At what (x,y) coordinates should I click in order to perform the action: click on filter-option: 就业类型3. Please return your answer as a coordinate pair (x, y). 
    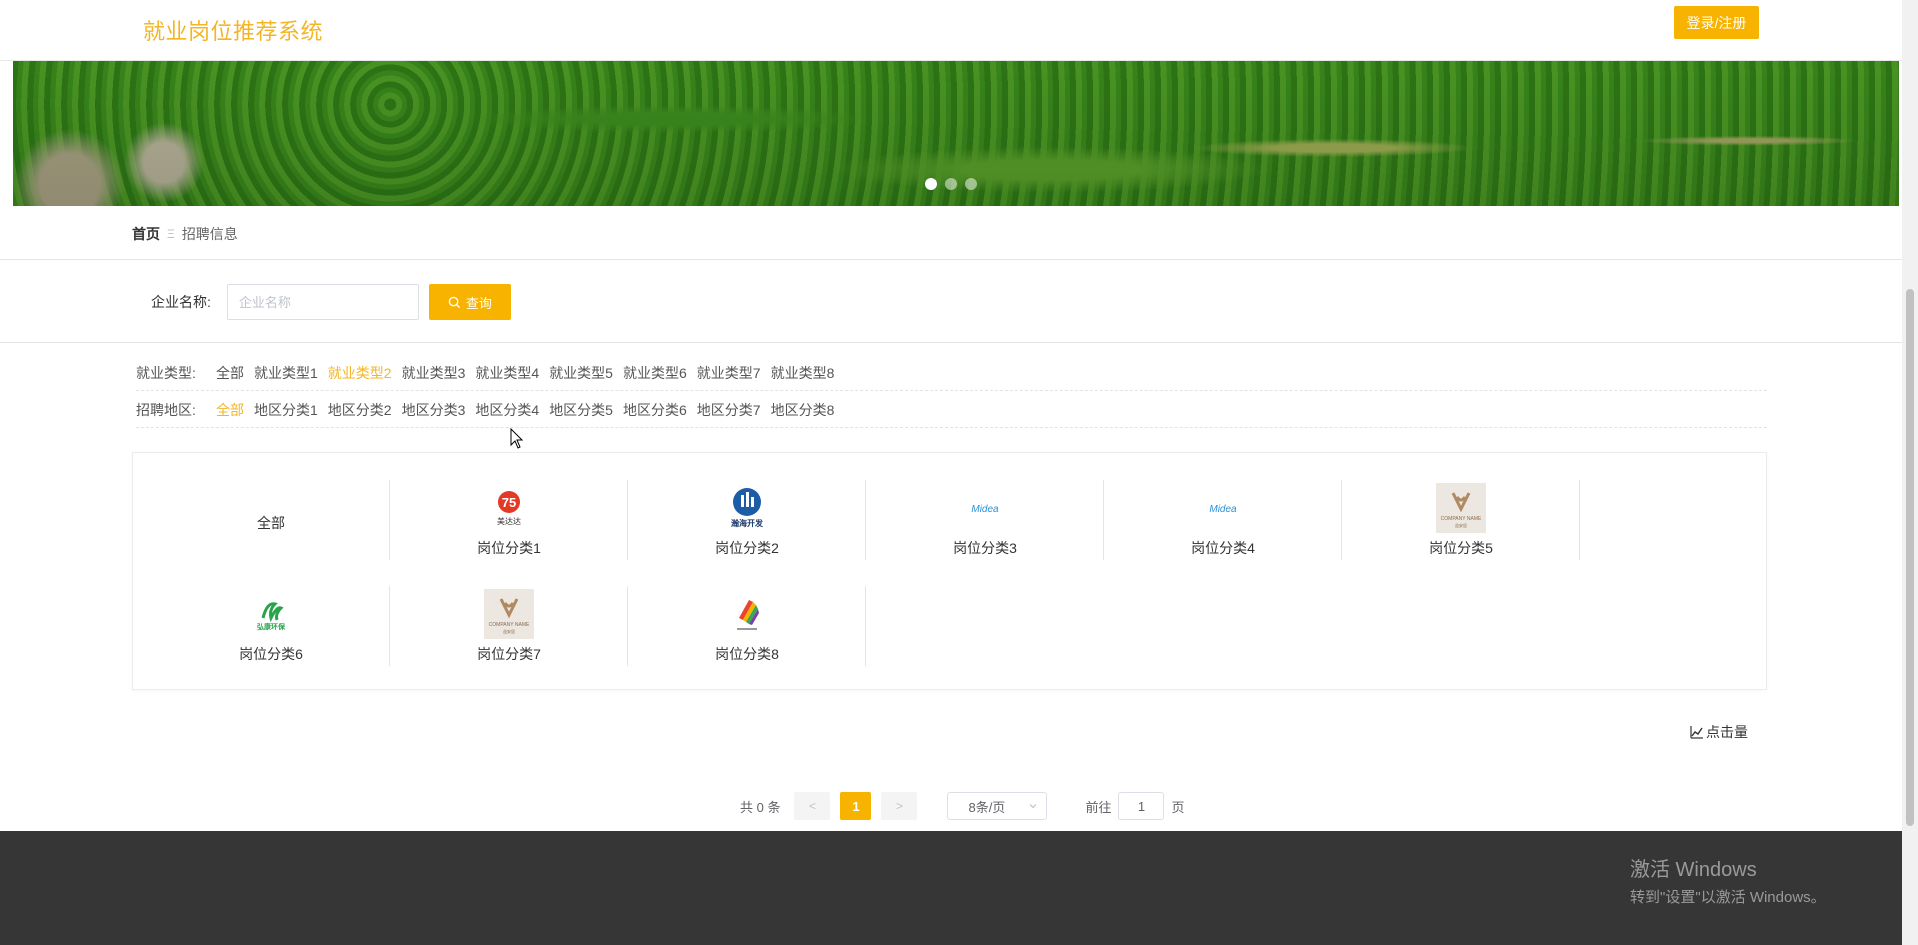
    Looking at the image, I should click on (434, 373).